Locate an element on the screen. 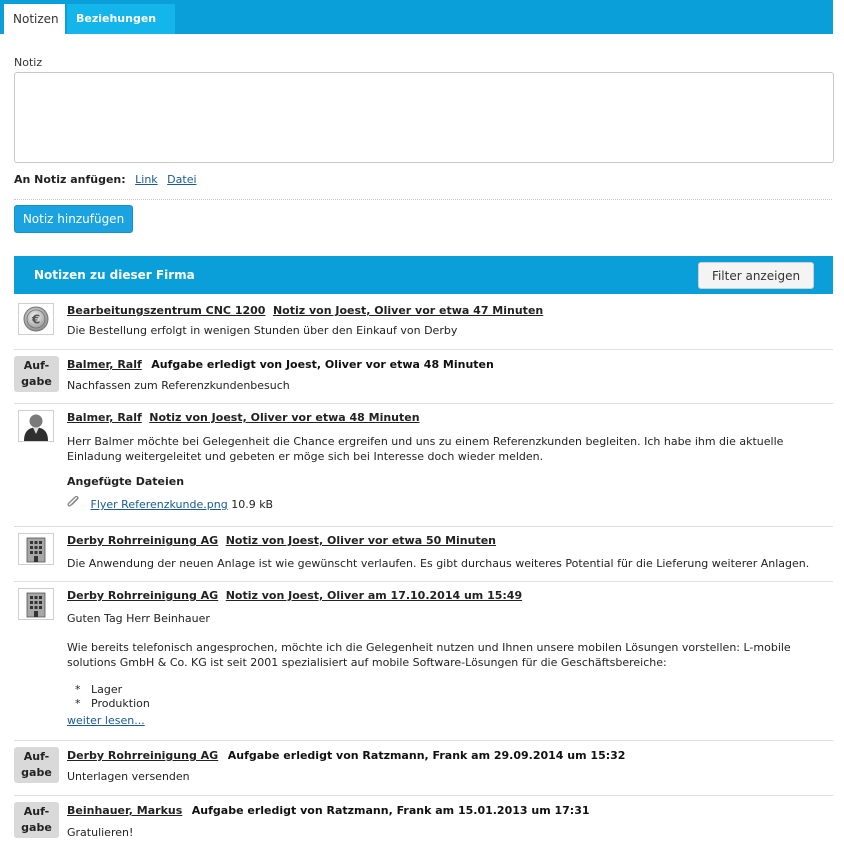  attach-link: Link is located at coordinates (146, 179).